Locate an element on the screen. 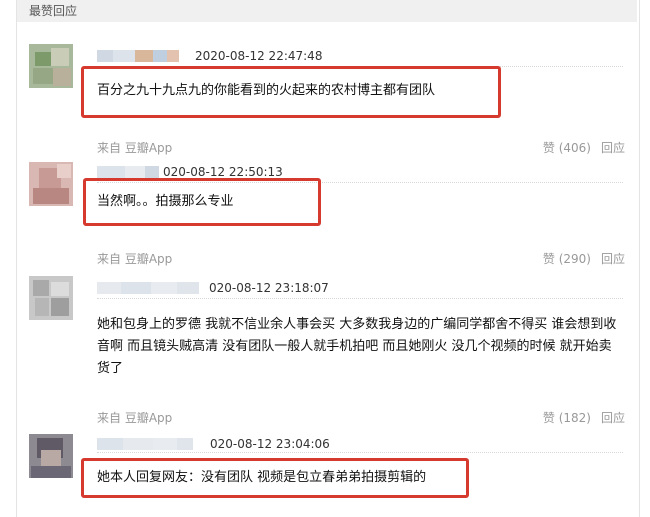  comment-actions: 赞 (290) 回应 is located at coordinates (579, 258).